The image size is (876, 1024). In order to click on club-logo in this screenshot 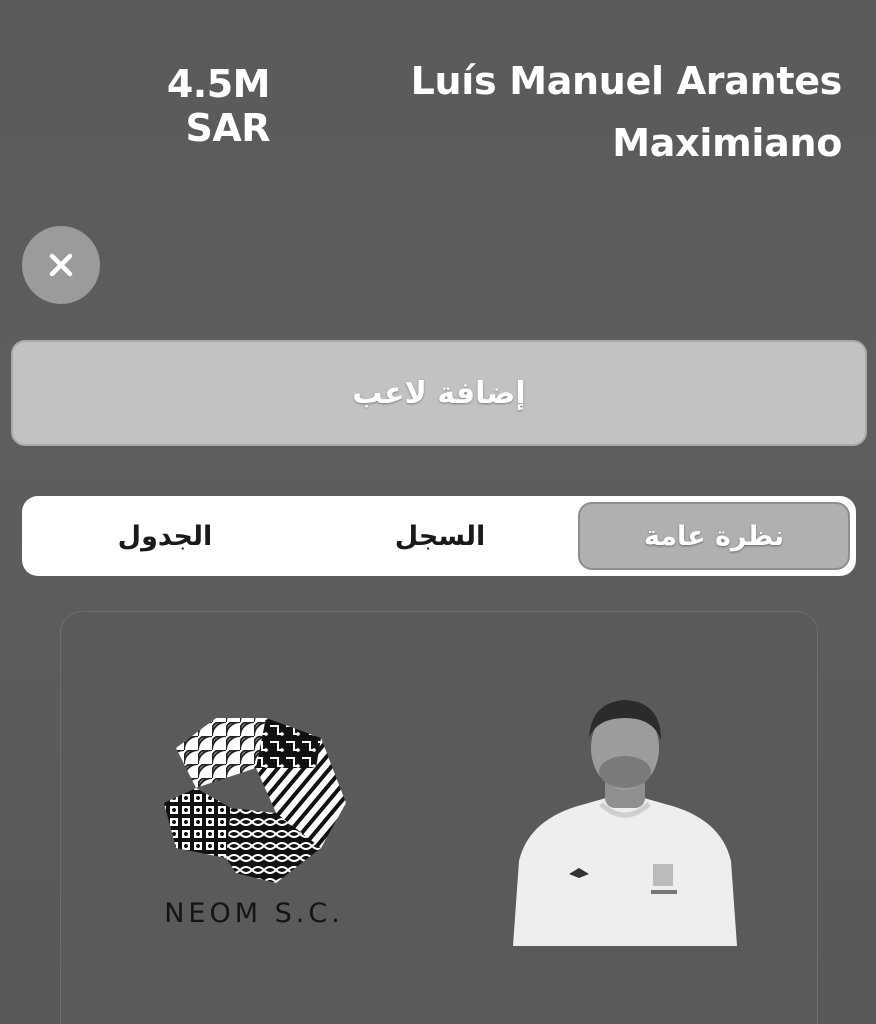, I will do `click(255, 800)`.